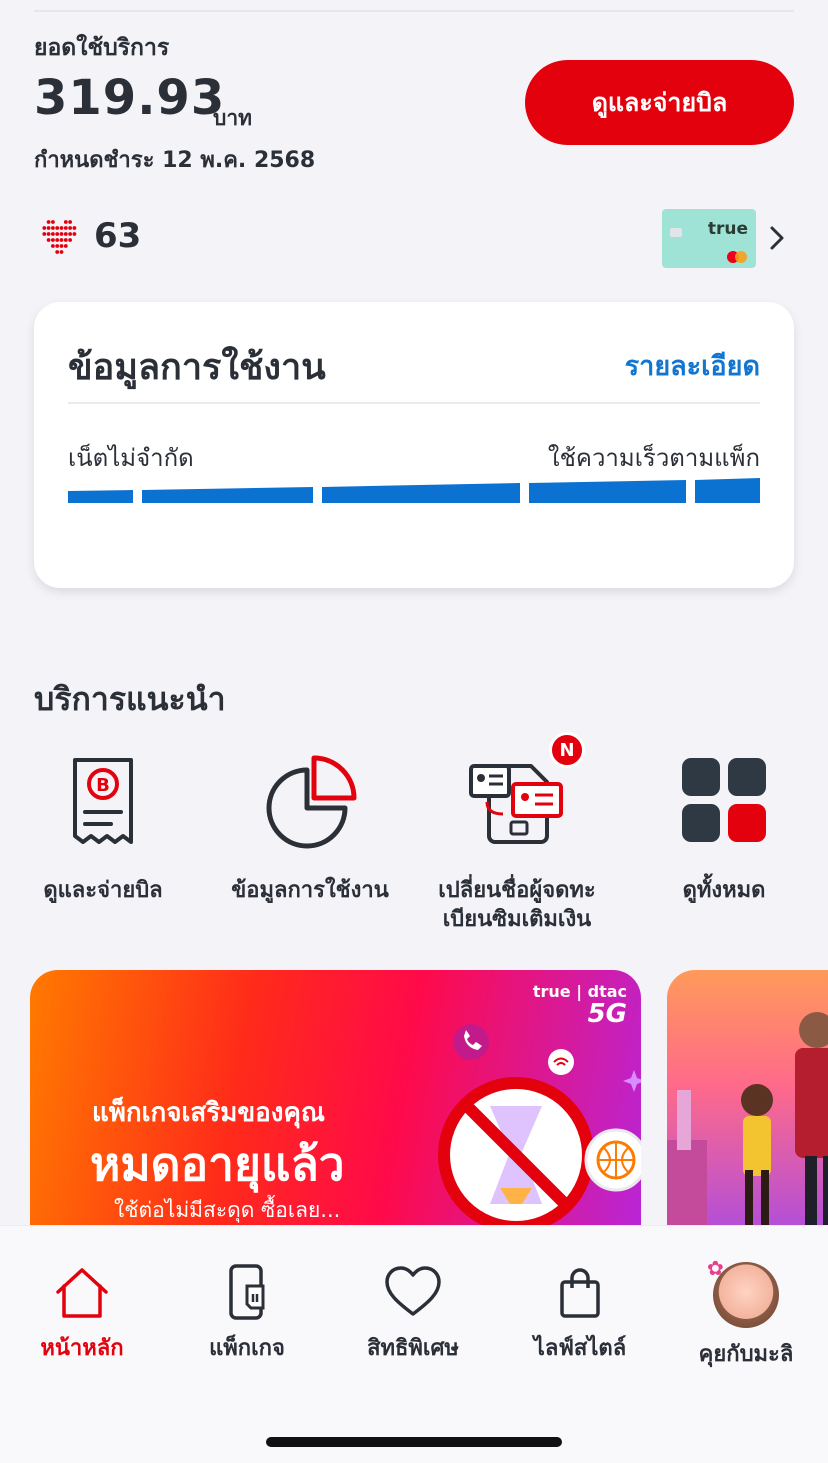  I want to click on transfer-sim-owner-icon, so click(516, 804).